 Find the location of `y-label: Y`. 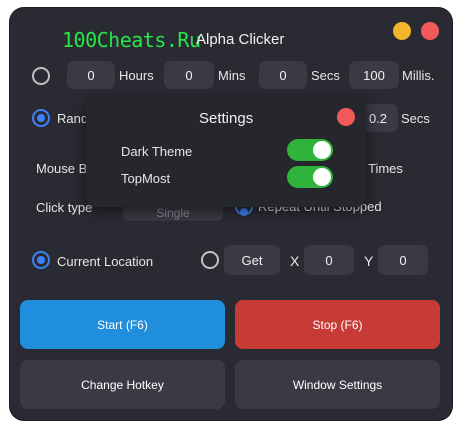

y-label: Y is located at coordinates (369, 261).